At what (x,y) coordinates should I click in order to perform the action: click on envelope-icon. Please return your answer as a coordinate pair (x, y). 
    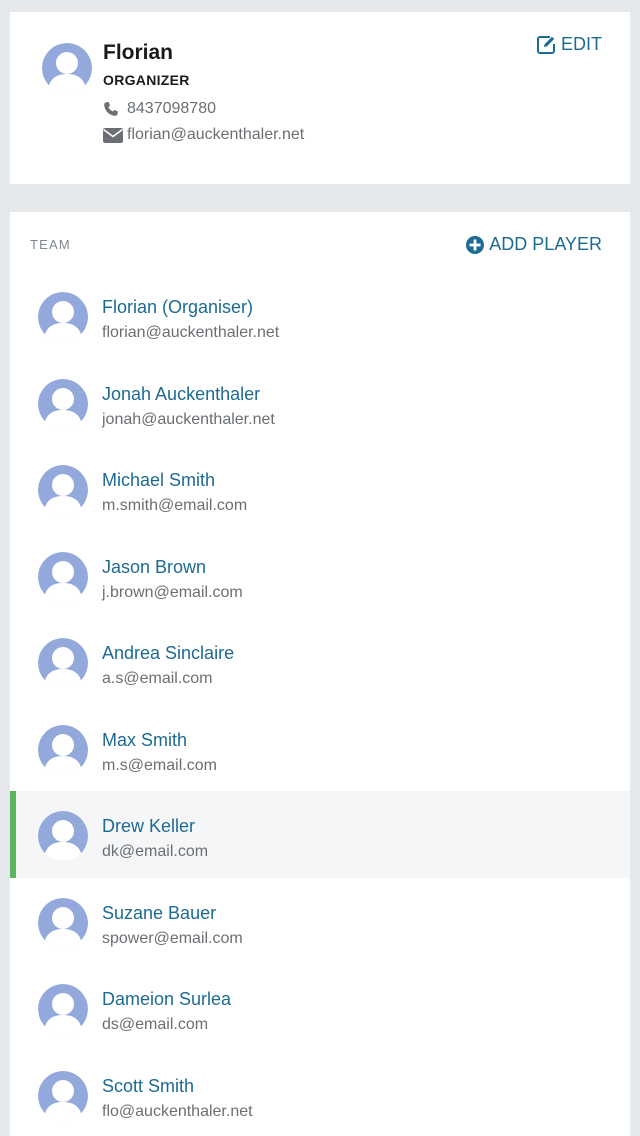
    Looking at the image, I should click on (113, 135).